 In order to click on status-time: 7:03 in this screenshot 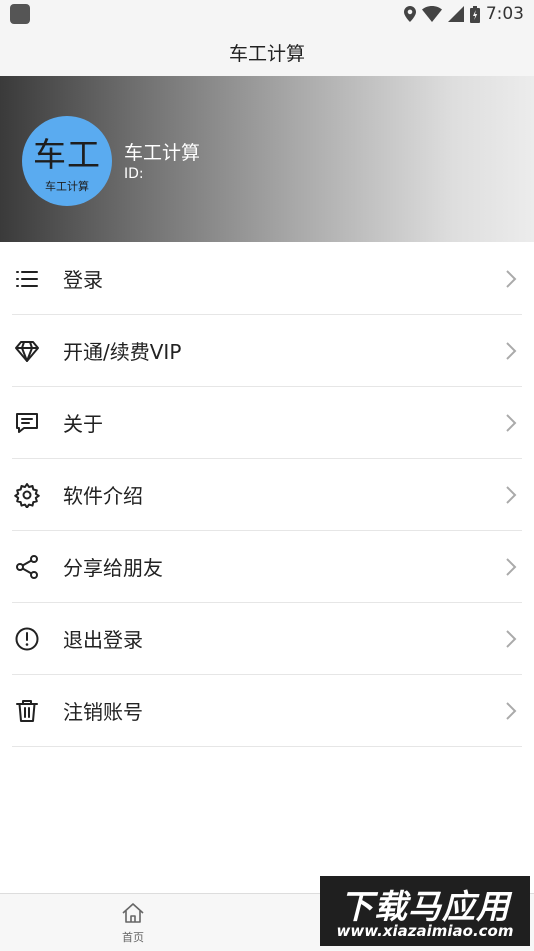, I will do `click(504, 14)`.